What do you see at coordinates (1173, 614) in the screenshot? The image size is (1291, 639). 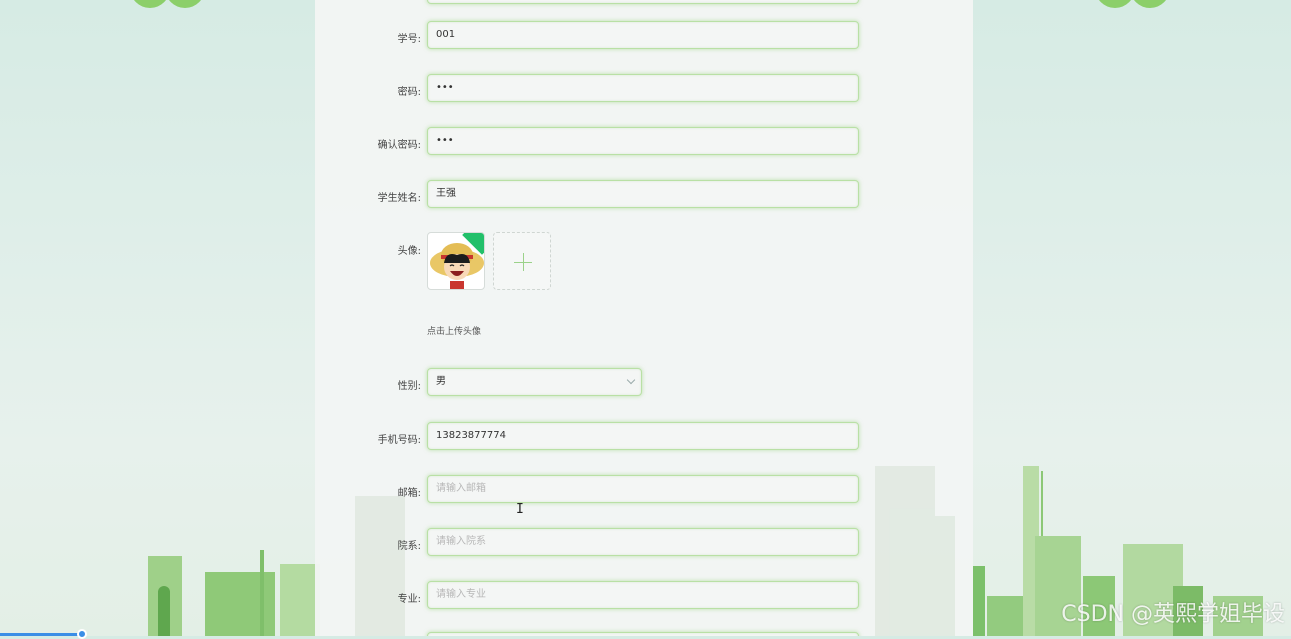 I see `watermark-text: CSDN @英熙学姐毕设` at bounding box center [1173, 614].